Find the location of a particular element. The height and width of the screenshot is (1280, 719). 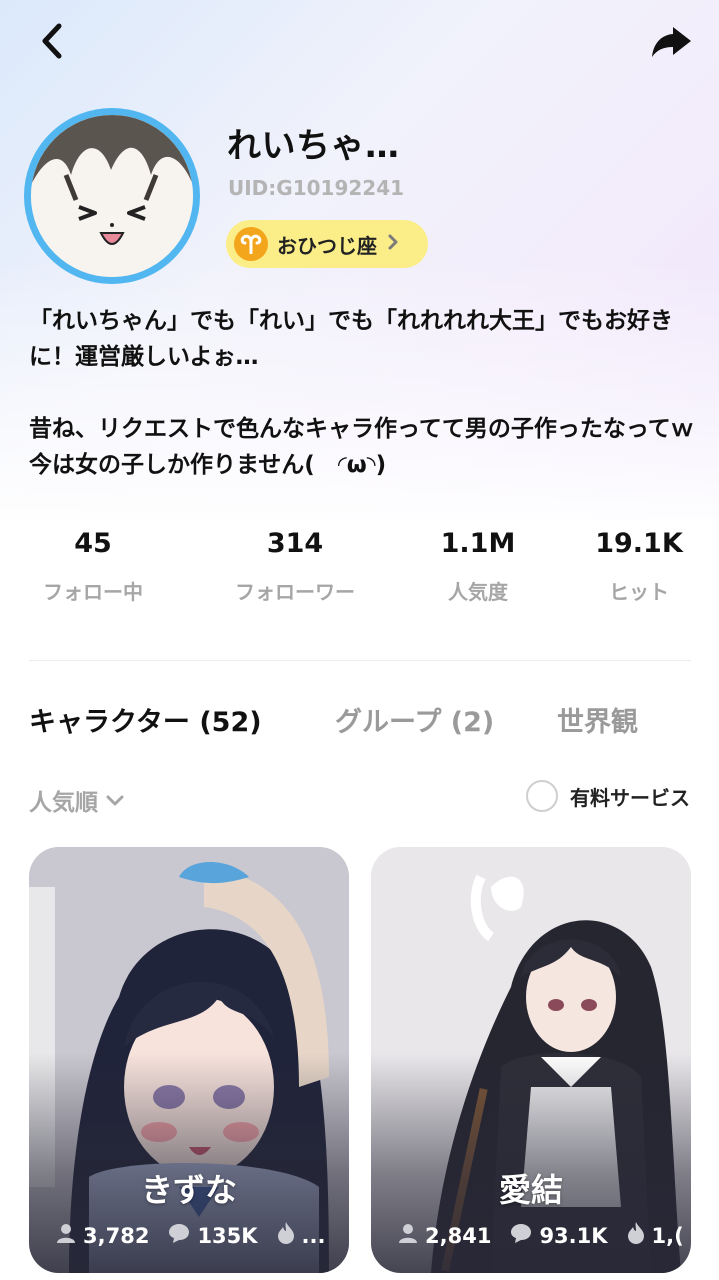

avatar-image is located at coordinates (112, 196).